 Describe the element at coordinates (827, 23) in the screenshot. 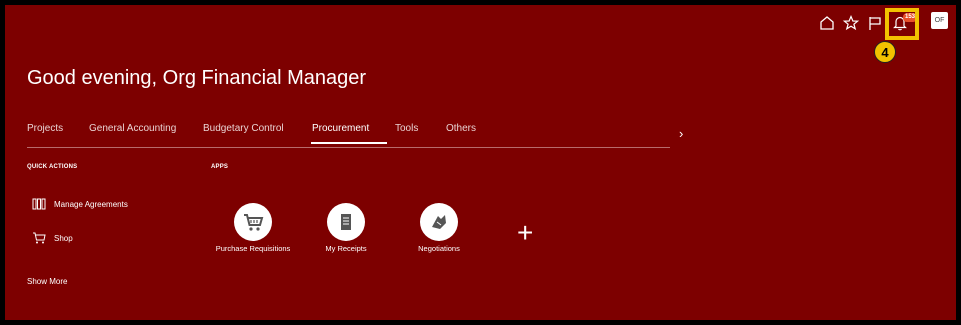

I see `home-icon` at that location.